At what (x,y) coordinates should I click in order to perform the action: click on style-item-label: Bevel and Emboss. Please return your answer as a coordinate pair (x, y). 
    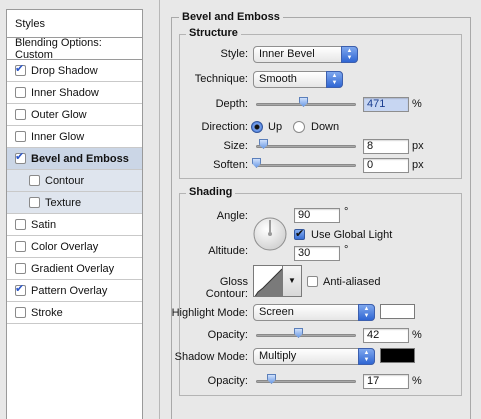
    Looking at the image, I should click on (80, 158).